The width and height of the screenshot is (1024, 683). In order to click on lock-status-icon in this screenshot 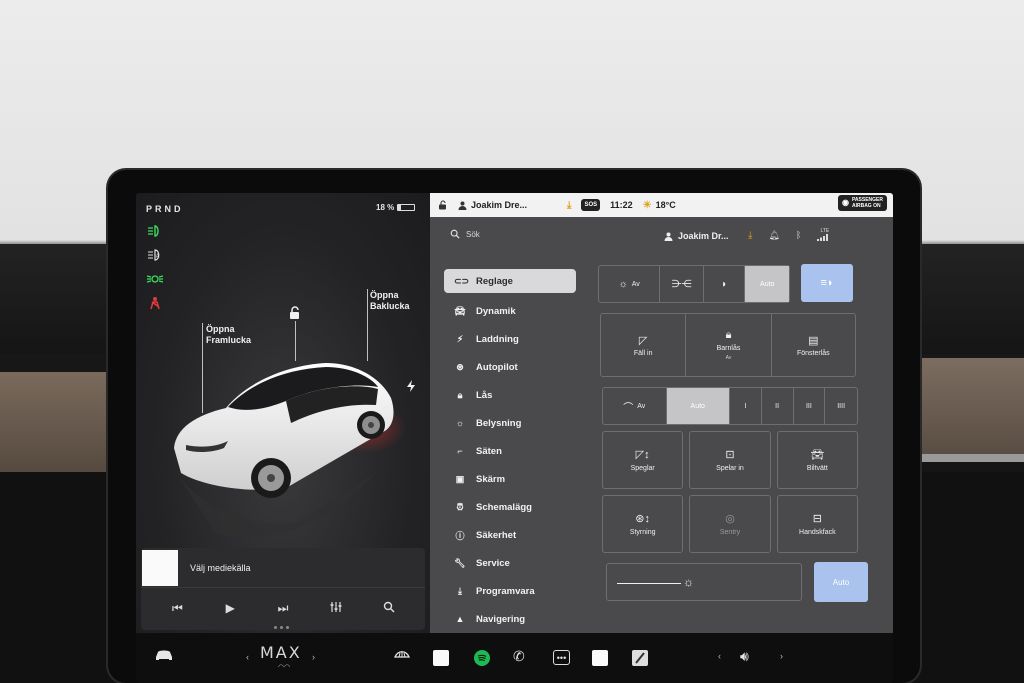, I will do `click(443, 205)`.